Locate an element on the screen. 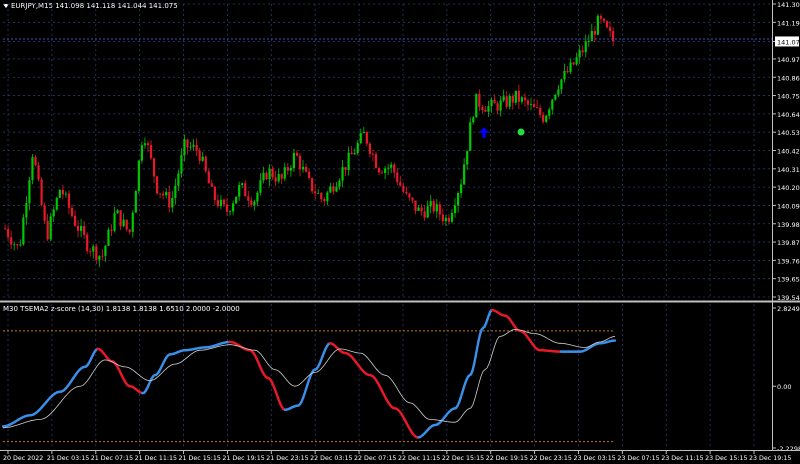  price-tick-label: 140.530 is located at coordinates (788, 133).